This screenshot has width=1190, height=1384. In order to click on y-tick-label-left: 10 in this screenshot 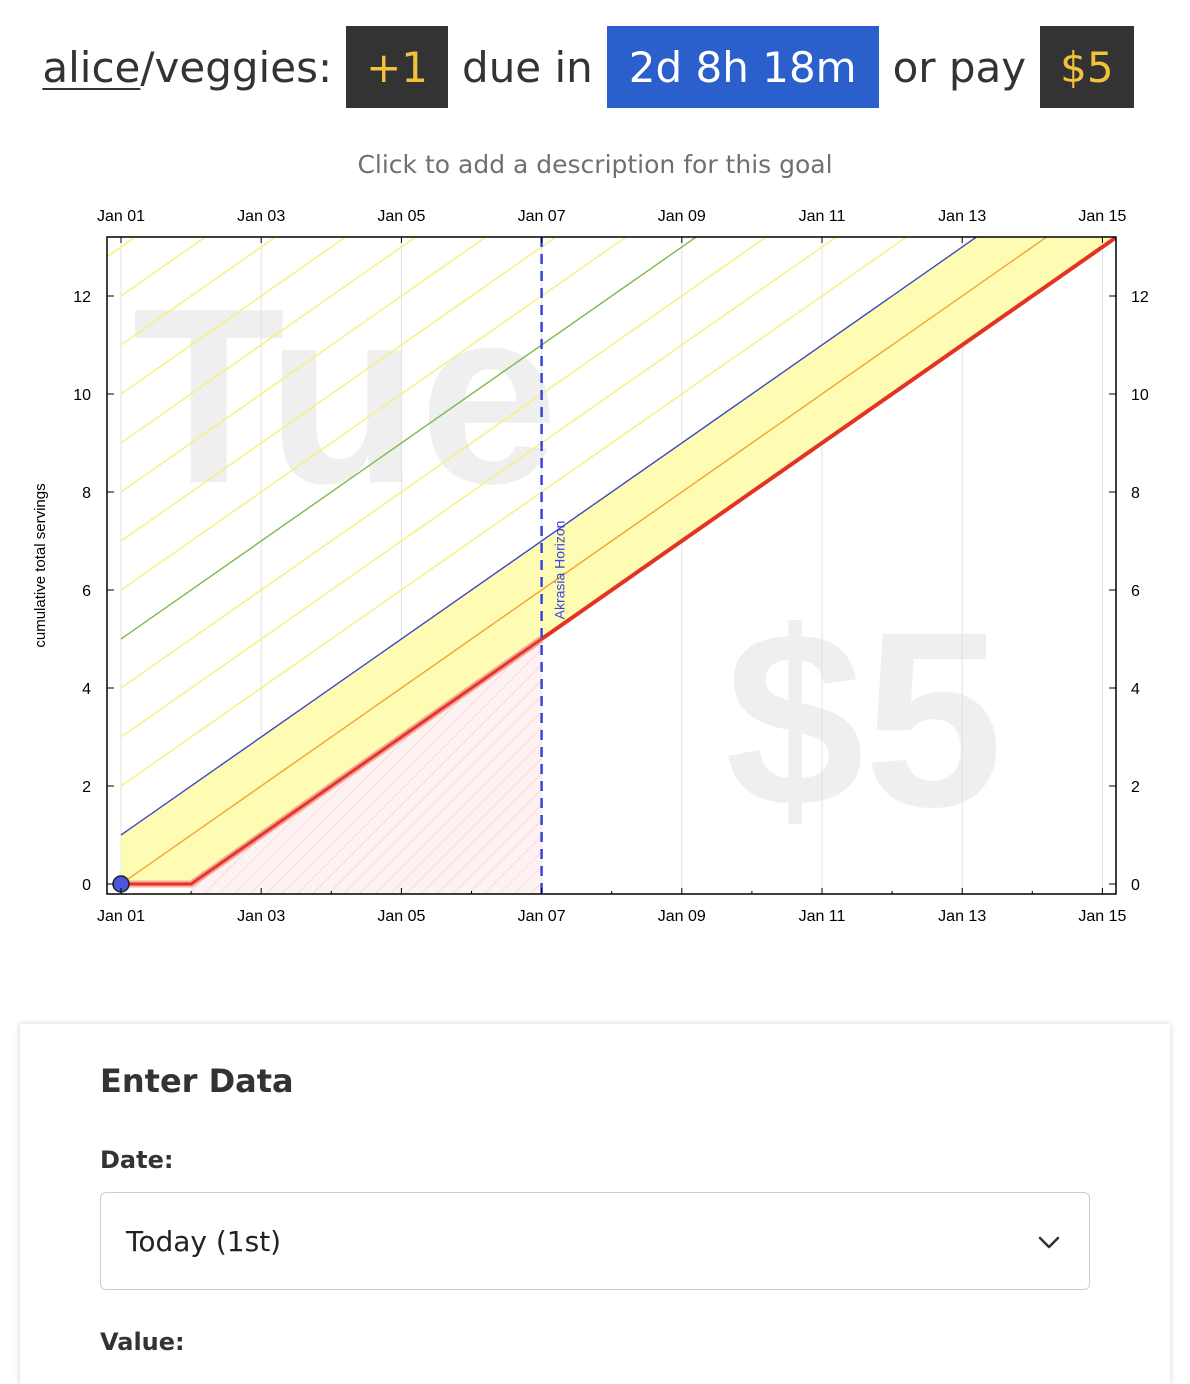, I will do `click(82, 395)`.